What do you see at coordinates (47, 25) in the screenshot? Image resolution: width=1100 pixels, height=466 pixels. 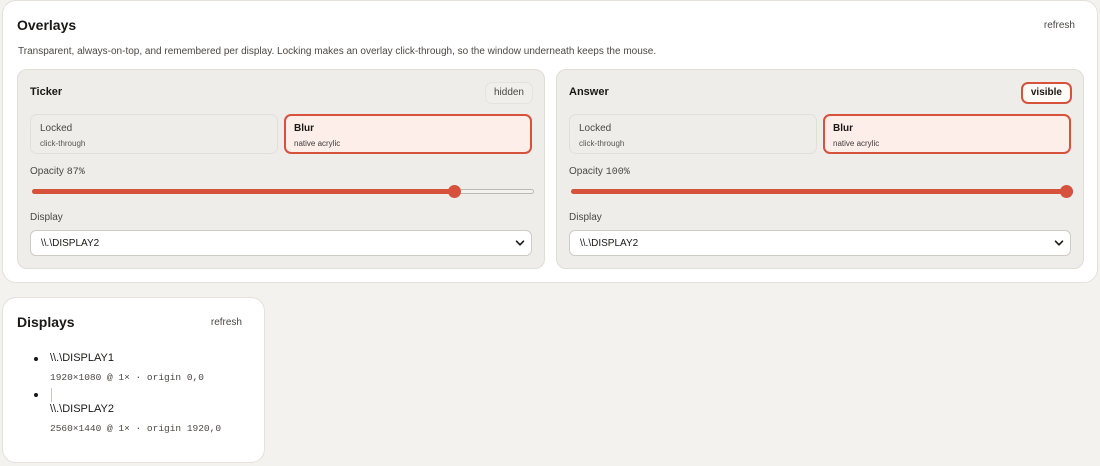 I see `overlays-title: Overlays` at bounding box center [47, 25].